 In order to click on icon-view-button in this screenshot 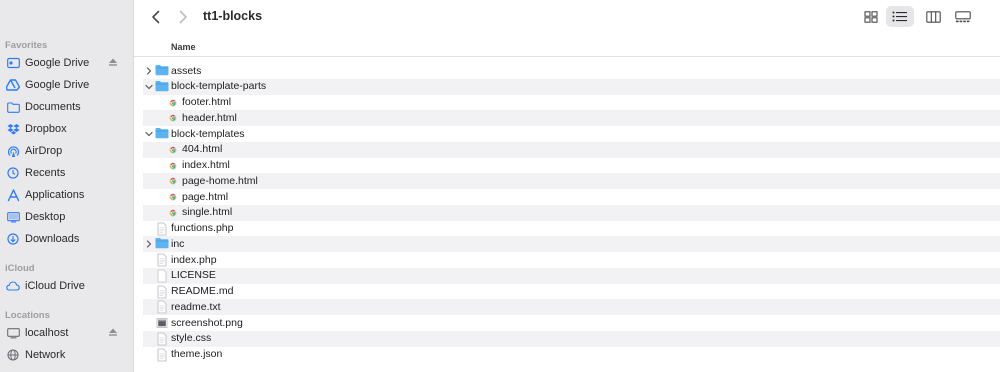, I will do `click(871, 16)`.